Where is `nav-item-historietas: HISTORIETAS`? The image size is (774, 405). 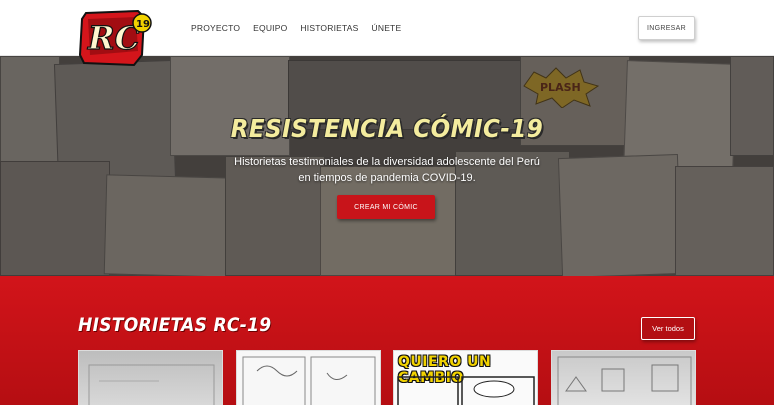 nav-item-historietas: HISTORIETAS is located at coordinates (329, 28).